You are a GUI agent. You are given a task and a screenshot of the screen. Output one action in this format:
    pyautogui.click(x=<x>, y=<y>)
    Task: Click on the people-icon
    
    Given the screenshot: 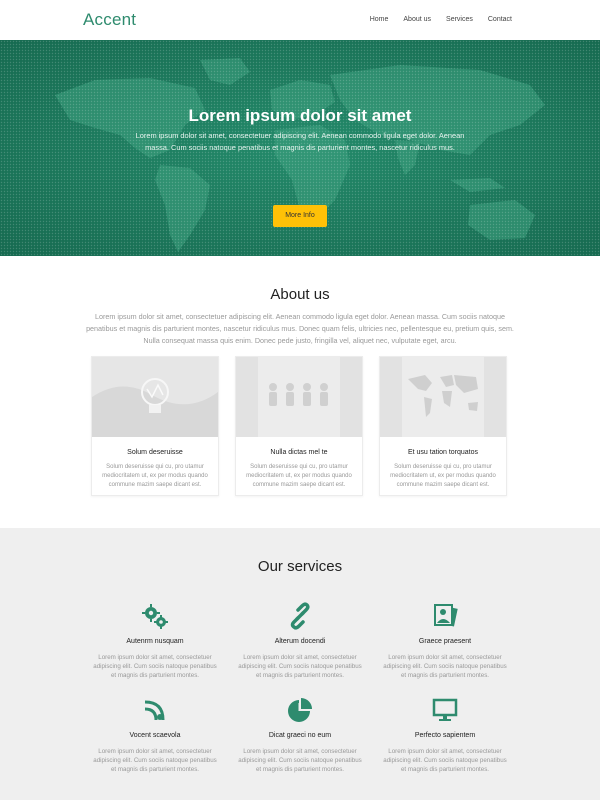 What is the action you would take?
    pyautogui.click(x=299, y=397)
    